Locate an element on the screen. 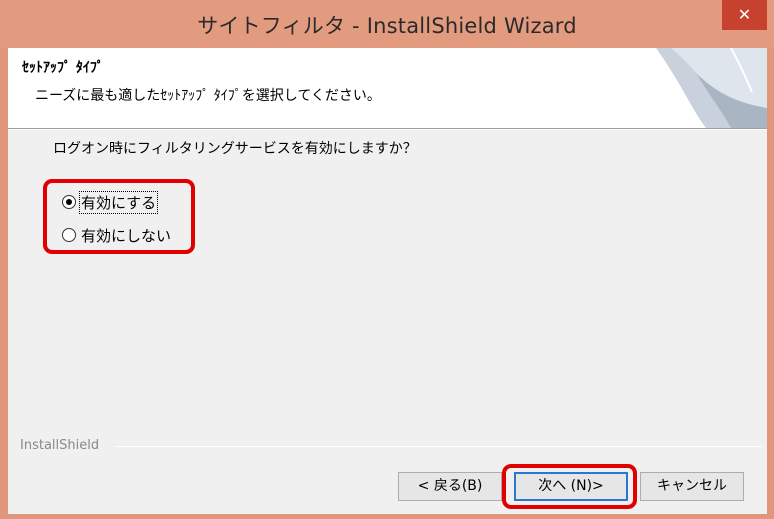  close-icon: ✕ is located at coordinates (744, 14).